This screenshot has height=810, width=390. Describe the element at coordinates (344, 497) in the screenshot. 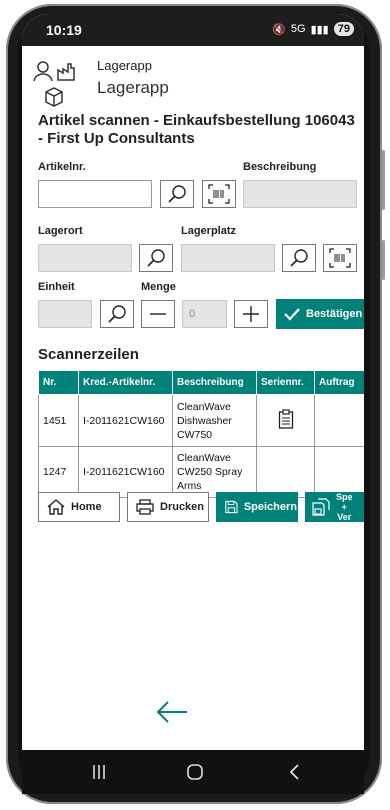

I see `save-send-label-1: Spe` at that location.